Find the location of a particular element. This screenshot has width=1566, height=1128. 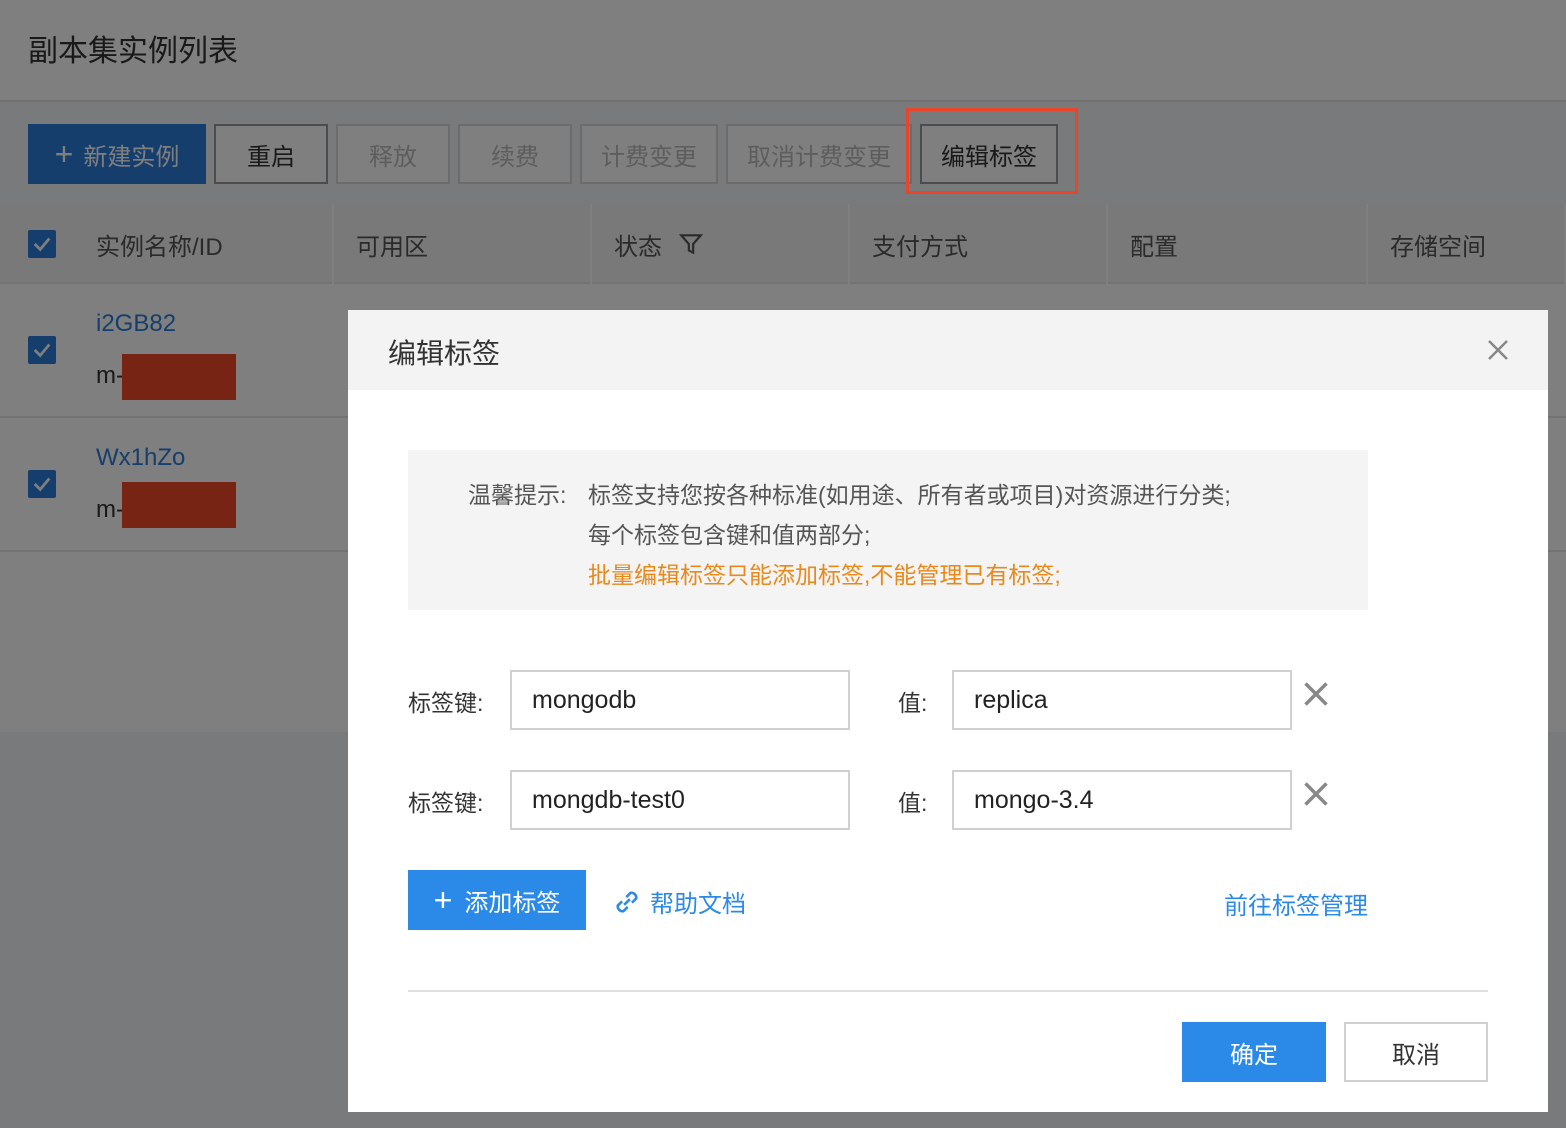

link-icon is located at coordinates (627, 901).